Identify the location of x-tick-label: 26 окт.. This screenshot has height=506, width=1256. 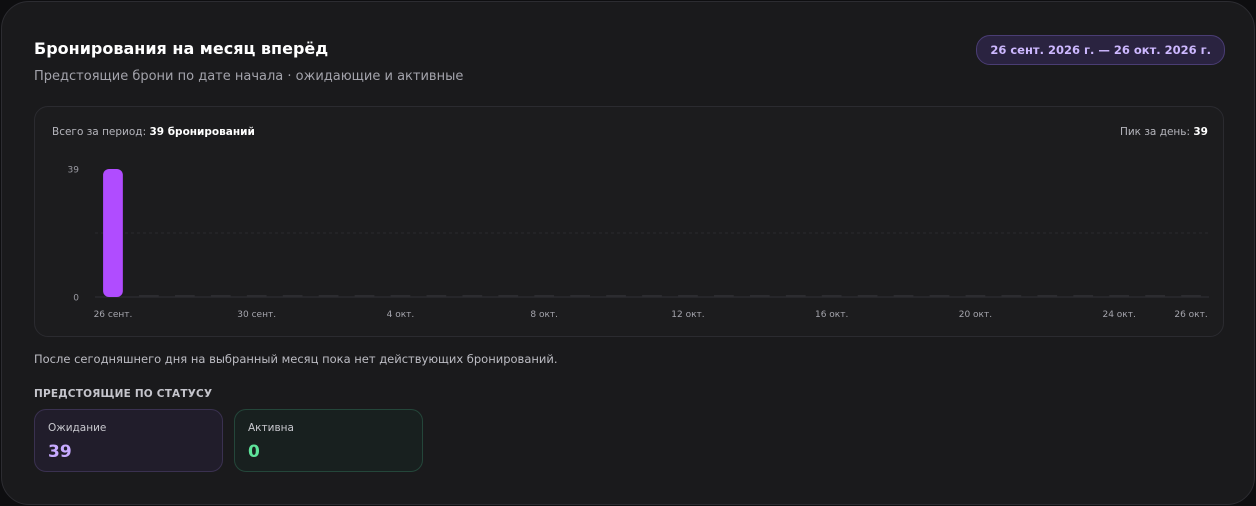
(1190, 315).